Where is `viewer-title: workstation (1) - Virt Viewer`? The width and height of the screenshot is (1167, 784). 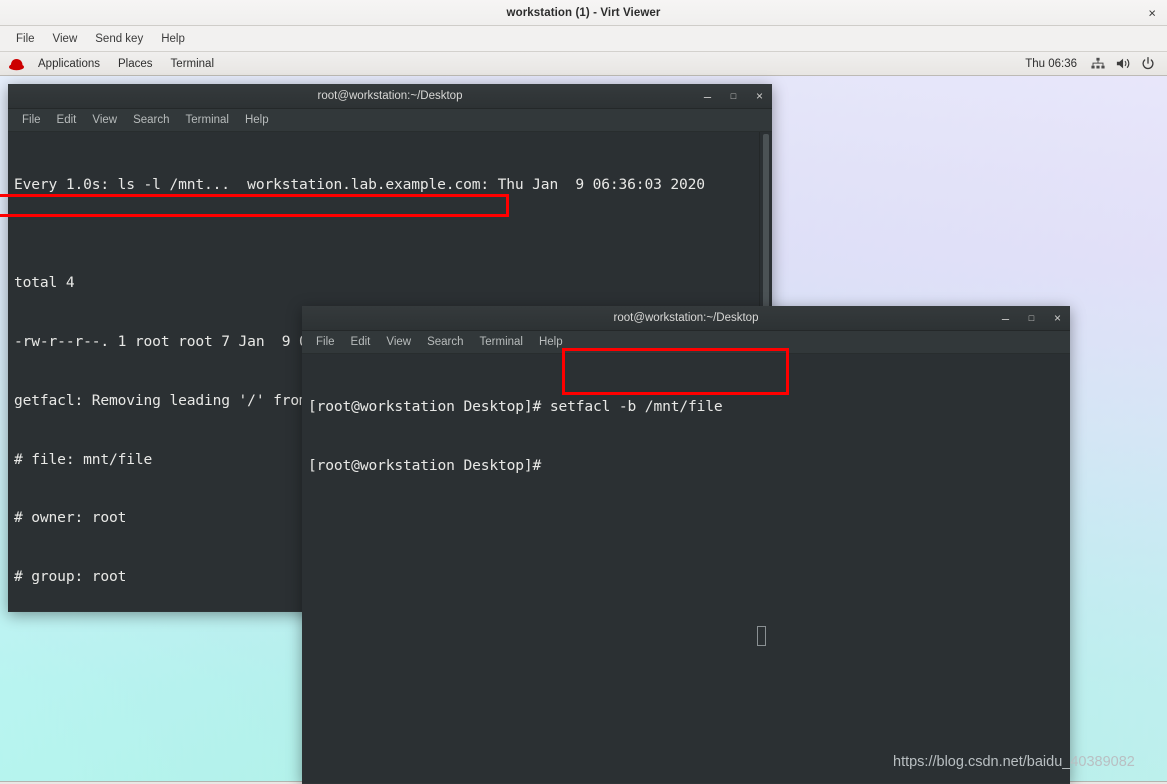 viewer-title: workstation (1) - Virt Viewer is located at coordinates (583, 12).